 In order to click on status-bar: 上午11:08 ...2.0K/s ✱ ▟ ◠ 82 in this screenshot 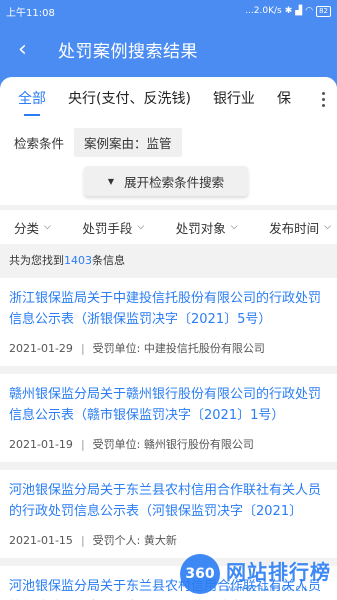, I will do `click(168, 11)`.